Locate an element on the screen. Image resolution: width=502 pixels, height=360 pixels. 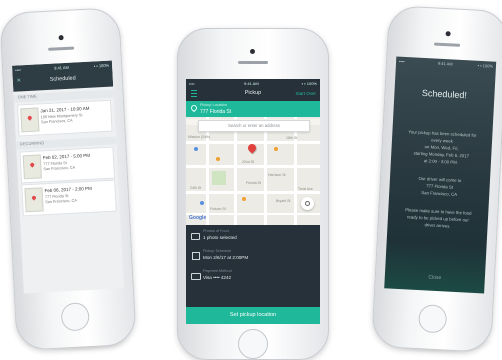
street-label: 22nd St is located at coordinates (248, 162).